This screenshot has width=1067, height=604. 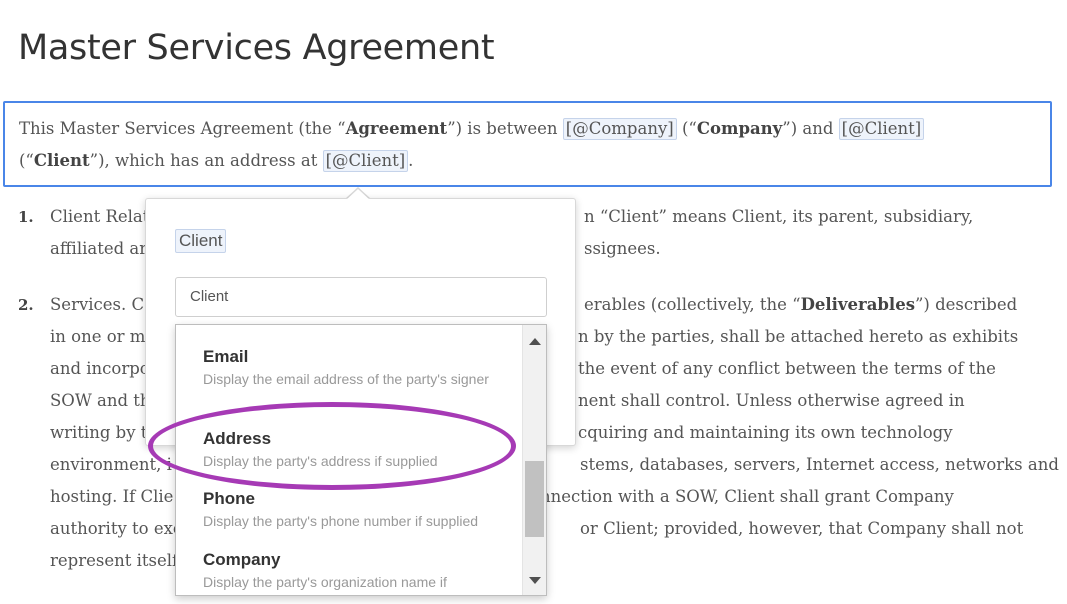 I want to click on clause-line-a: represent itself, so click(x=114, y=560).